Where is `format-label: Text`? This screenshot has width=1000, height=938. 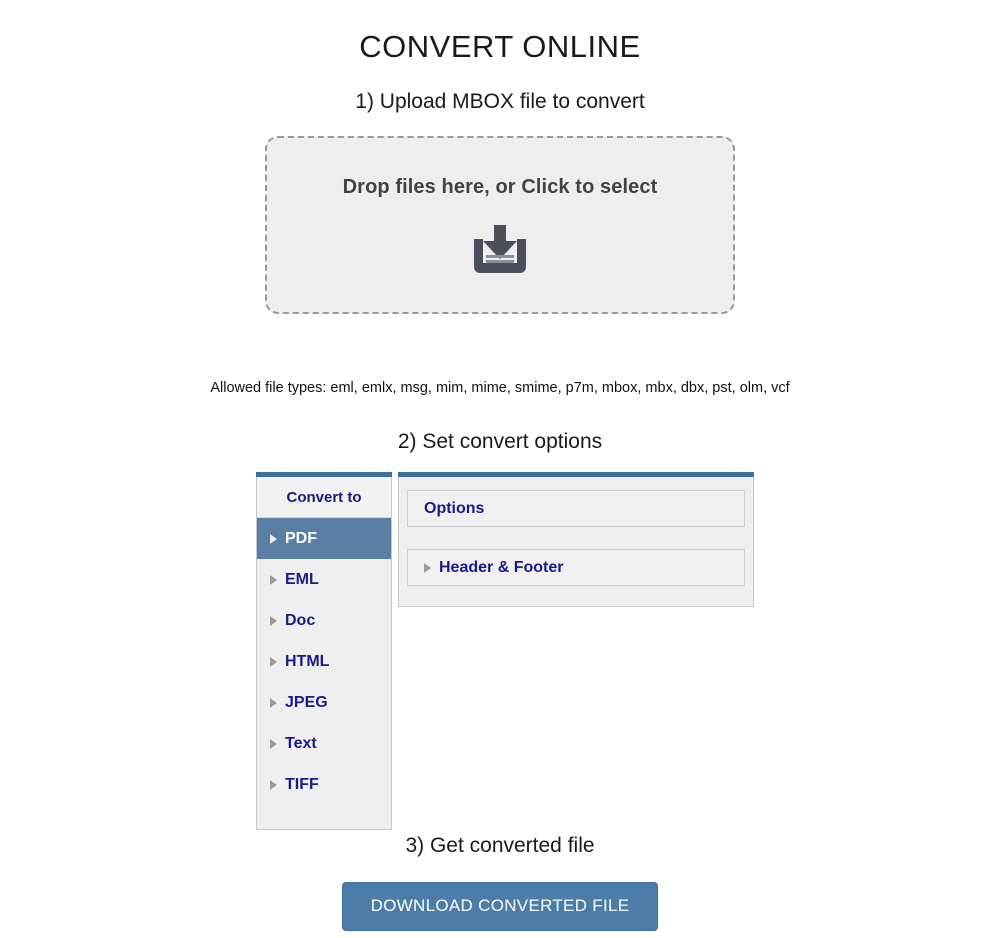
format-label: Text is located at coordinates (301, 743).